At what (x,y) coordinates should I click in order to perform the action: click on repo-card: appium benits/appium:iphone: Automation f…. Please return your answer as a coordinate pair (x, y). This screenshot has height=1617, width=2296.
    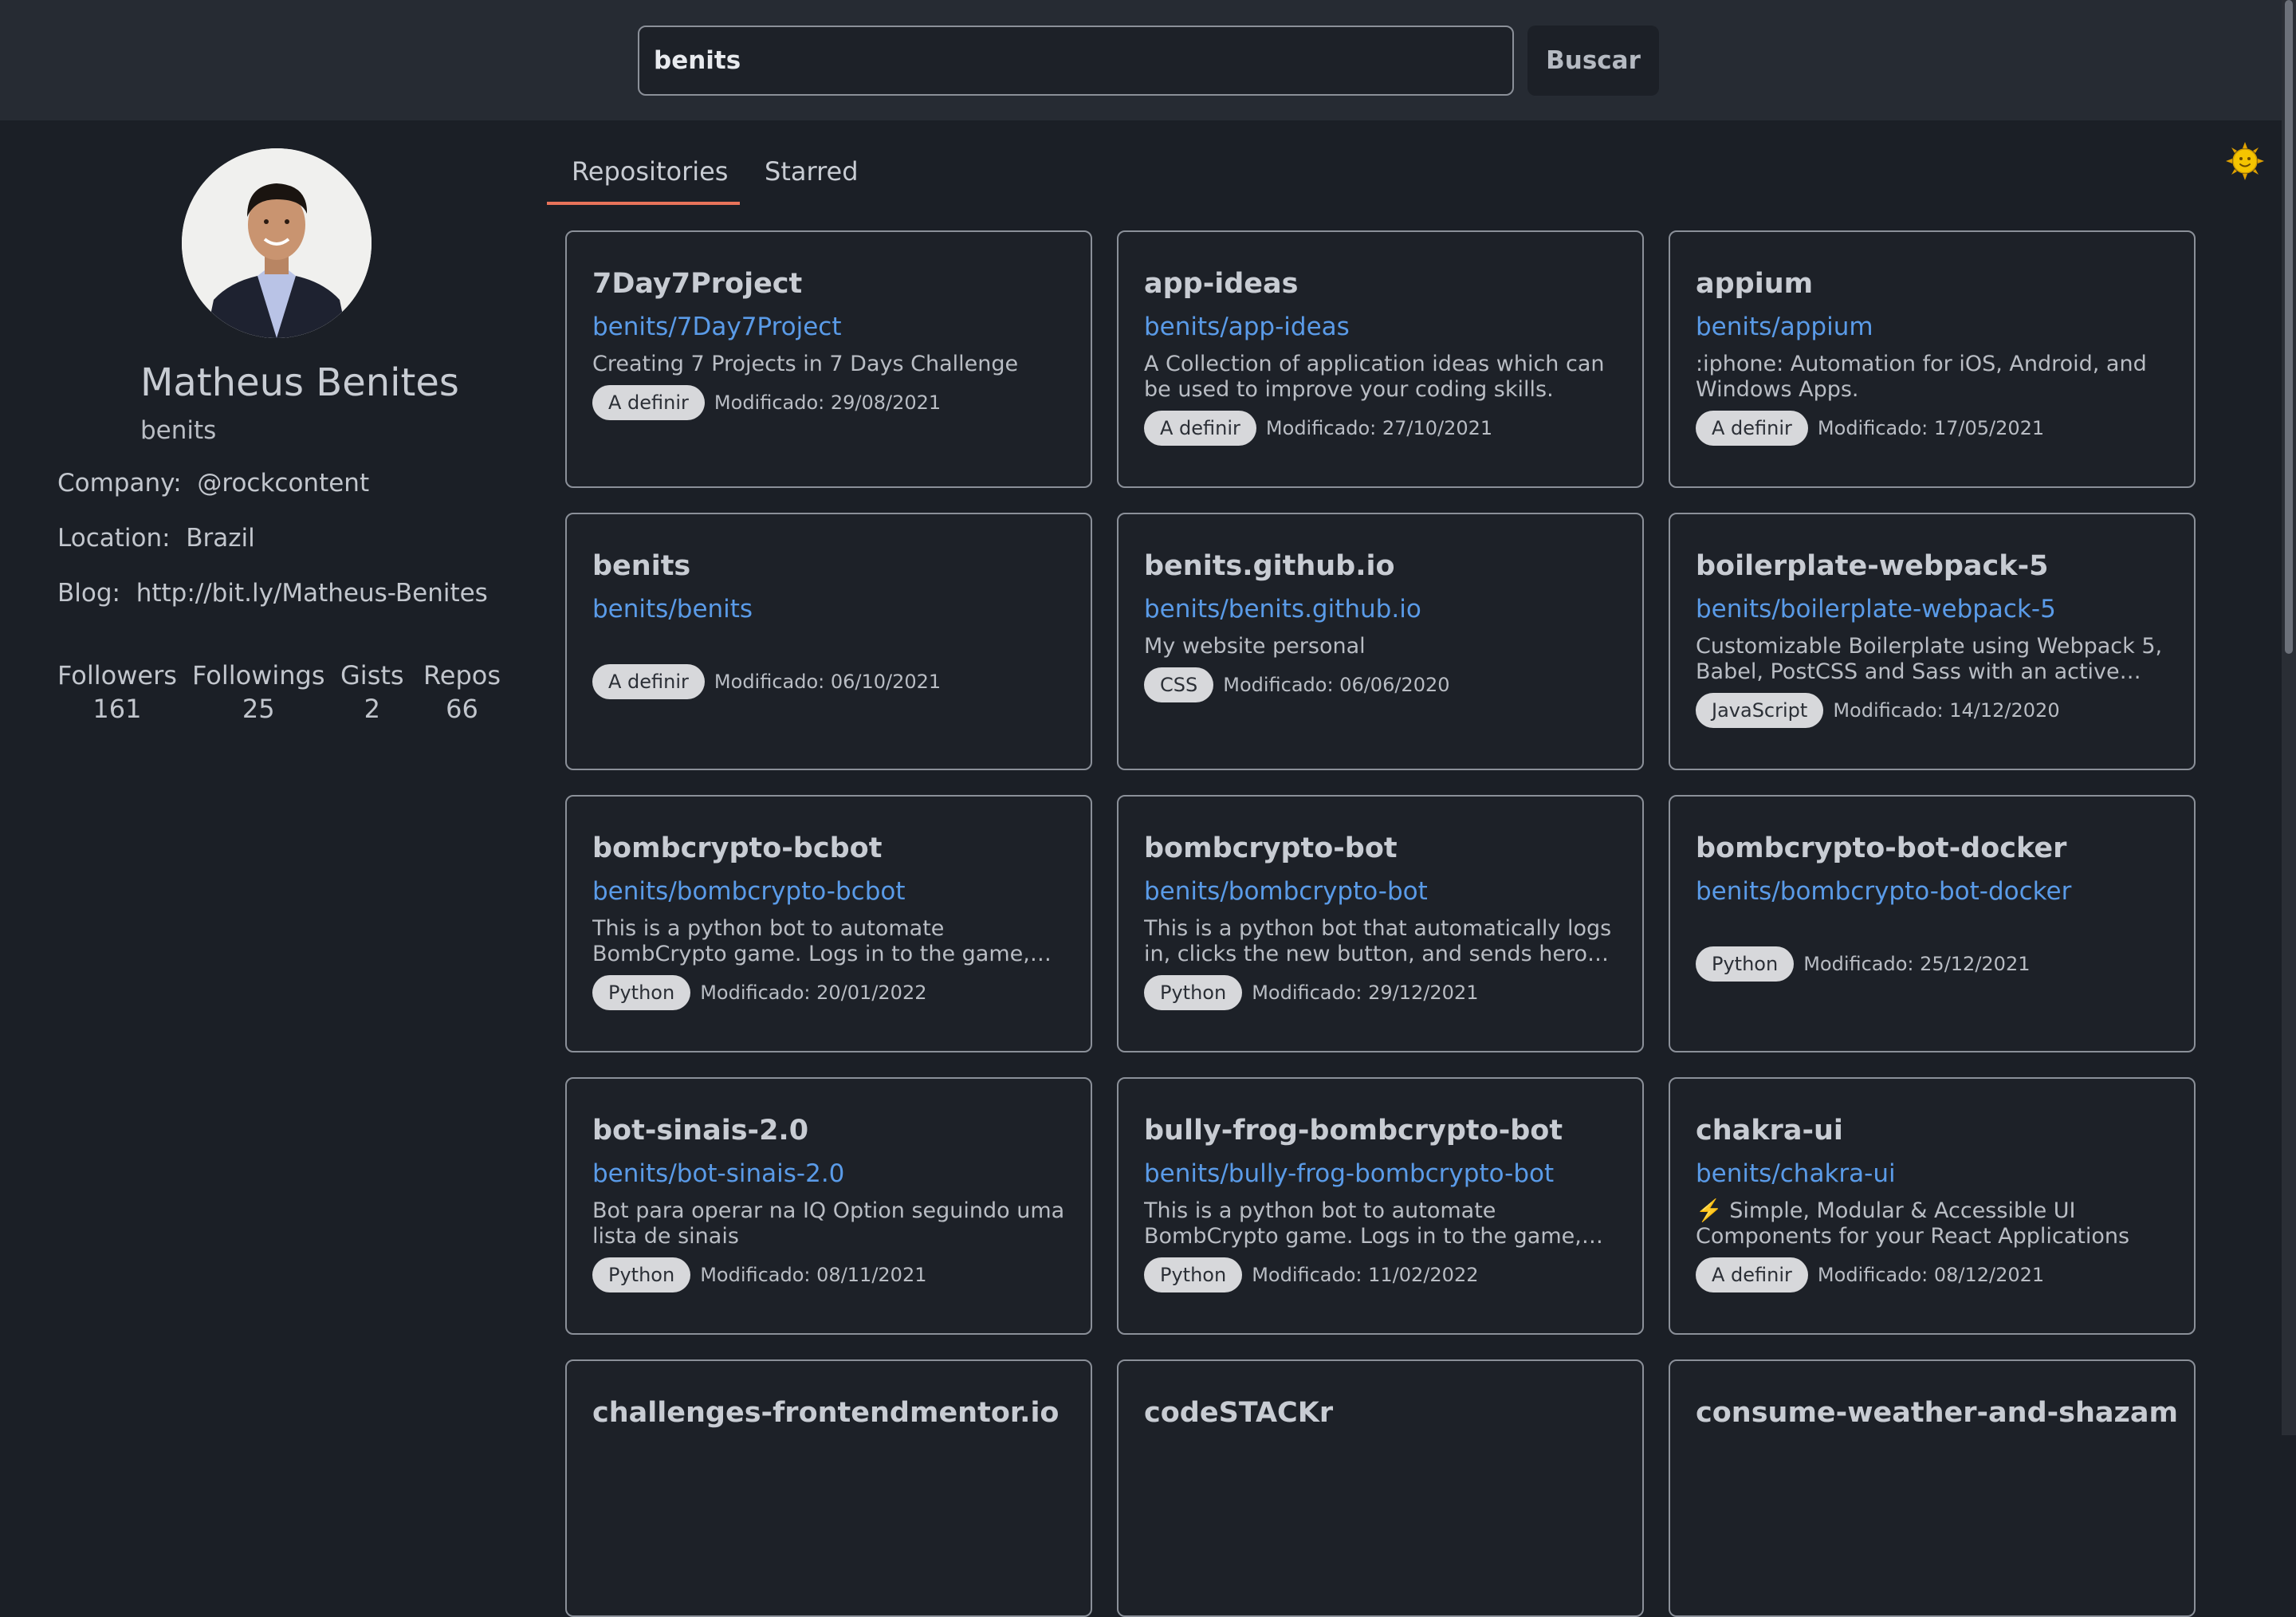
    Looking at the image, I should click on (1932, 359).